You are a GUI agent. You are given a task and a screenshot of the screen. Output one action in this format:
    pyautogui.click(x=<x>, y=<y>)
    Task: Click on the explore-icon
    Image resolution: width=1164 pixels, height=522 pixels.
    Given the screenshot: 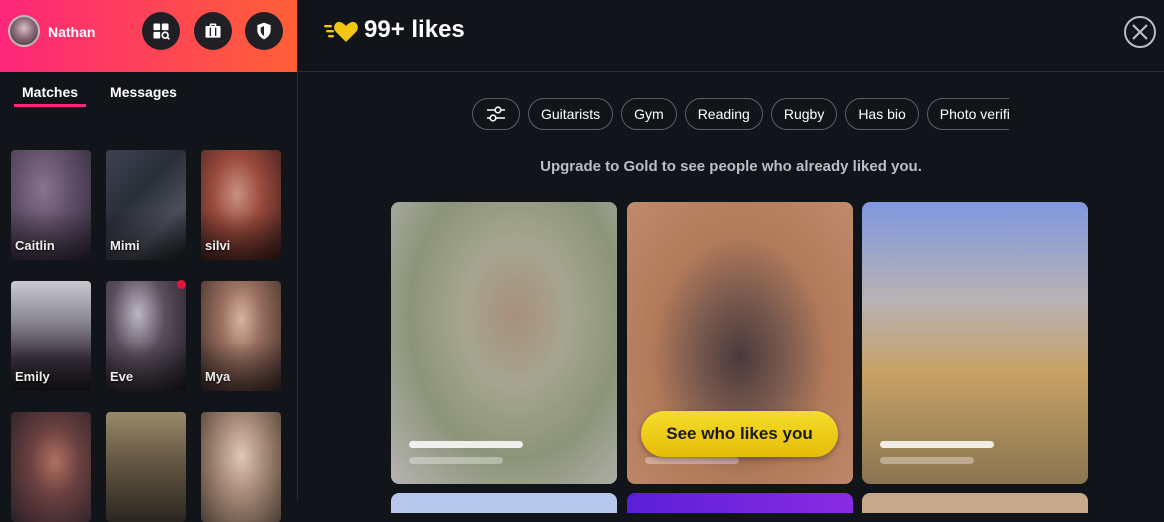 What is the action you would take?
    pyautogui.click(x=161, y=31)
    